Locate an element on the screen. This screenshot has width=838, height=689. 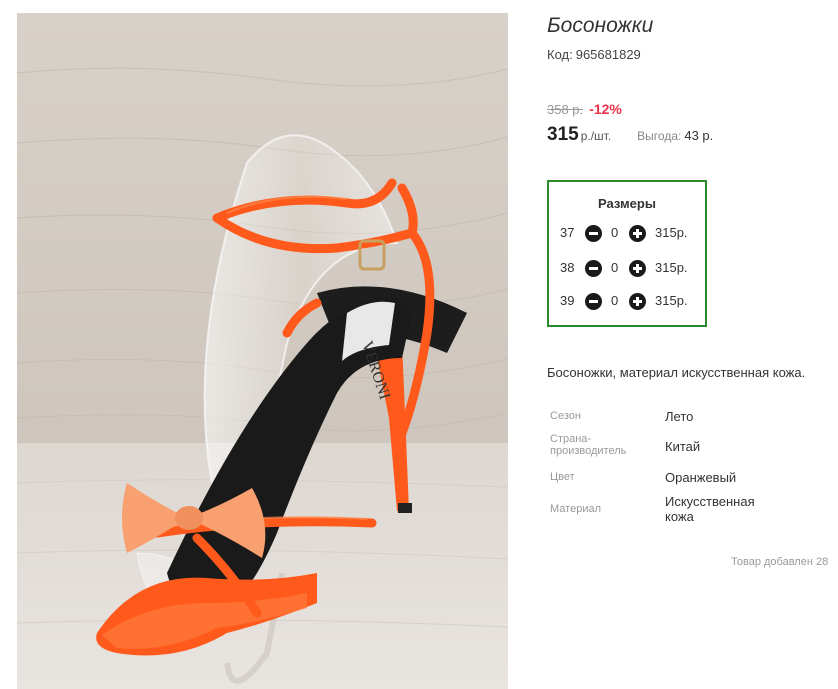
product-title: Босоножки is located at coordinates (600, 25).